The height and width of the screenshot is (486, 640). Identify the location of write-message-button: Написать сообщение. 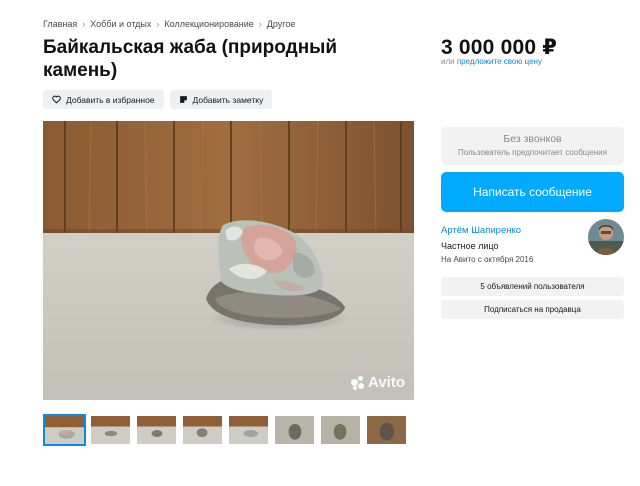
(532, 192).